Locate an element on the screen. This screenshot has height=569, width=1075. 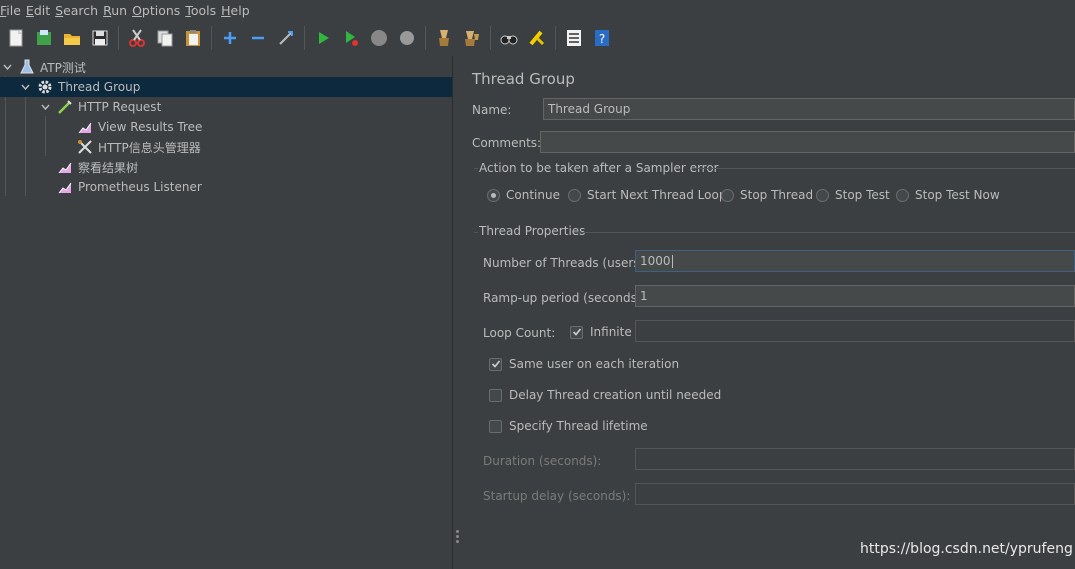
paste-icon is located at coordinates (193, 38).